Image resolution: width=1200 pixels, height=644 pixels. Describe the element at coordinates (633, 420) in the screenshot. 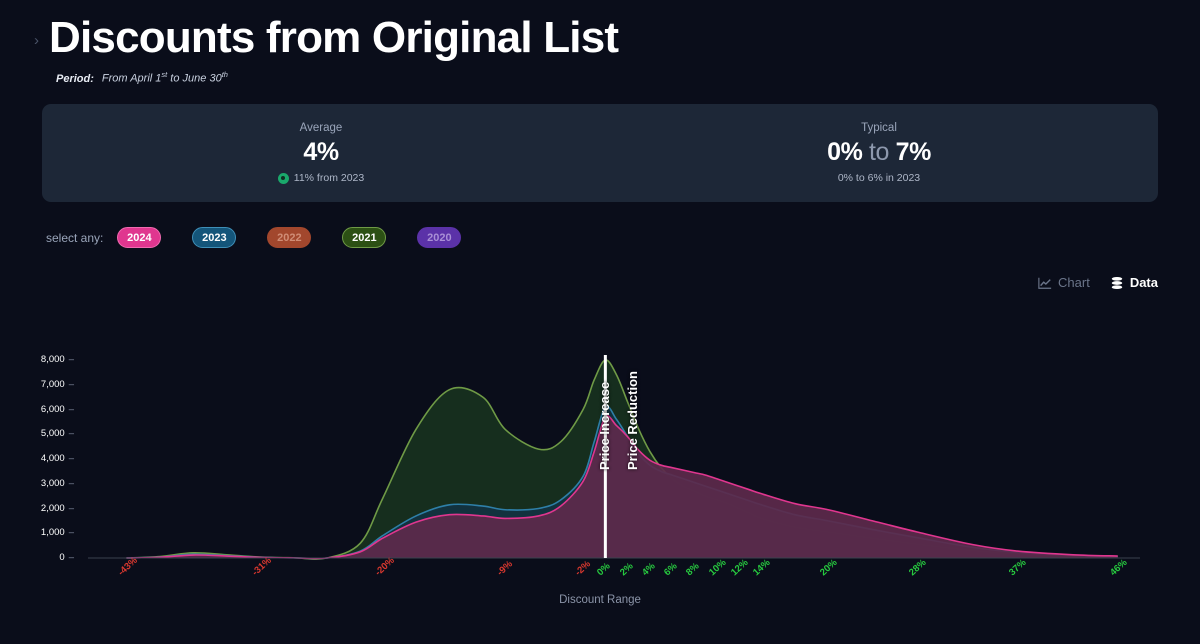

I see `divider-label-price-reduction: Price Reduction` at that location.